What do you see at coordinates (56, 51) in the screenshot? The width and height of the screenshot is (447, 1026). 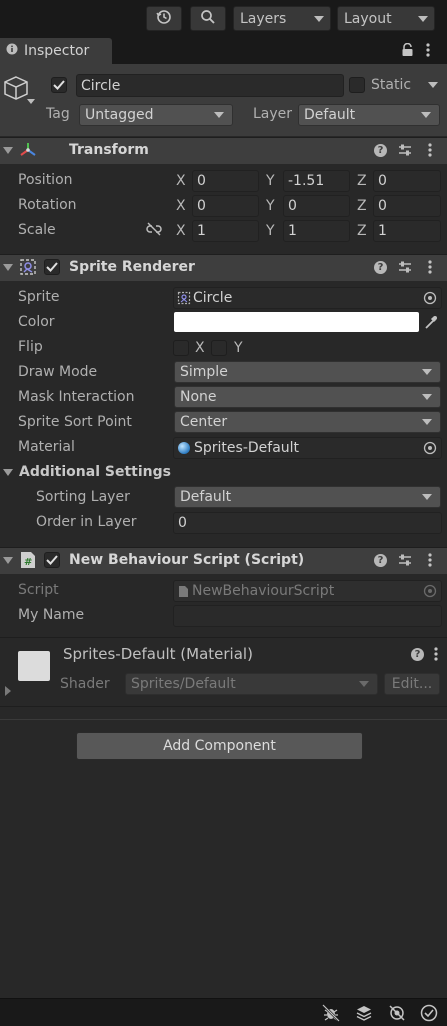 I see `tab-inspector: Inspector` at bounding box center [56, 51].